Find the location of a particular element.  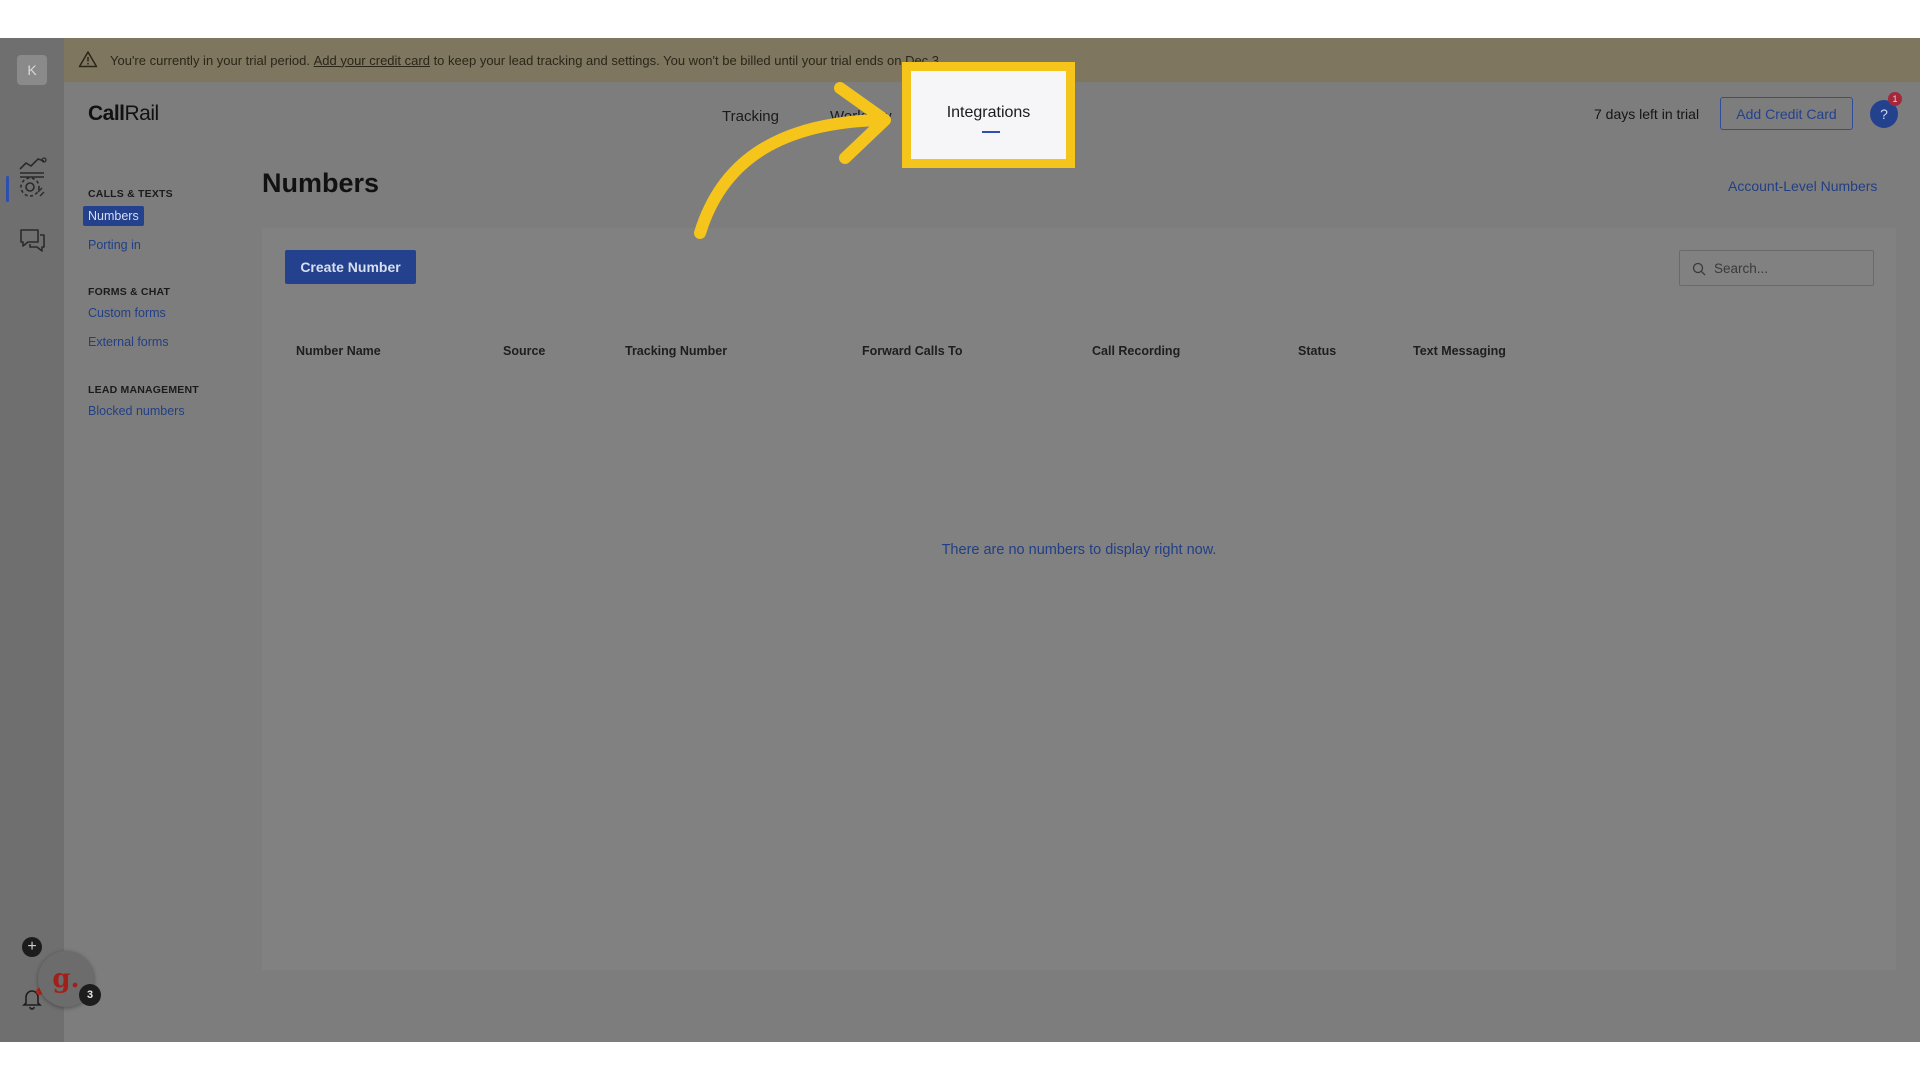

add-credit-card-link: Add your credit card is located at coordinates (372, 60).